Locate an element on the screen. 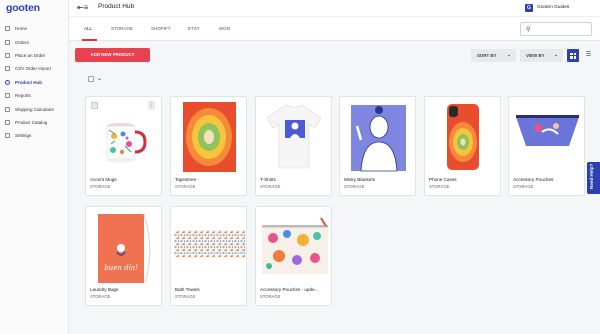  product-card: Minky Blankets STORAGE is located at coordinates (377, 146).